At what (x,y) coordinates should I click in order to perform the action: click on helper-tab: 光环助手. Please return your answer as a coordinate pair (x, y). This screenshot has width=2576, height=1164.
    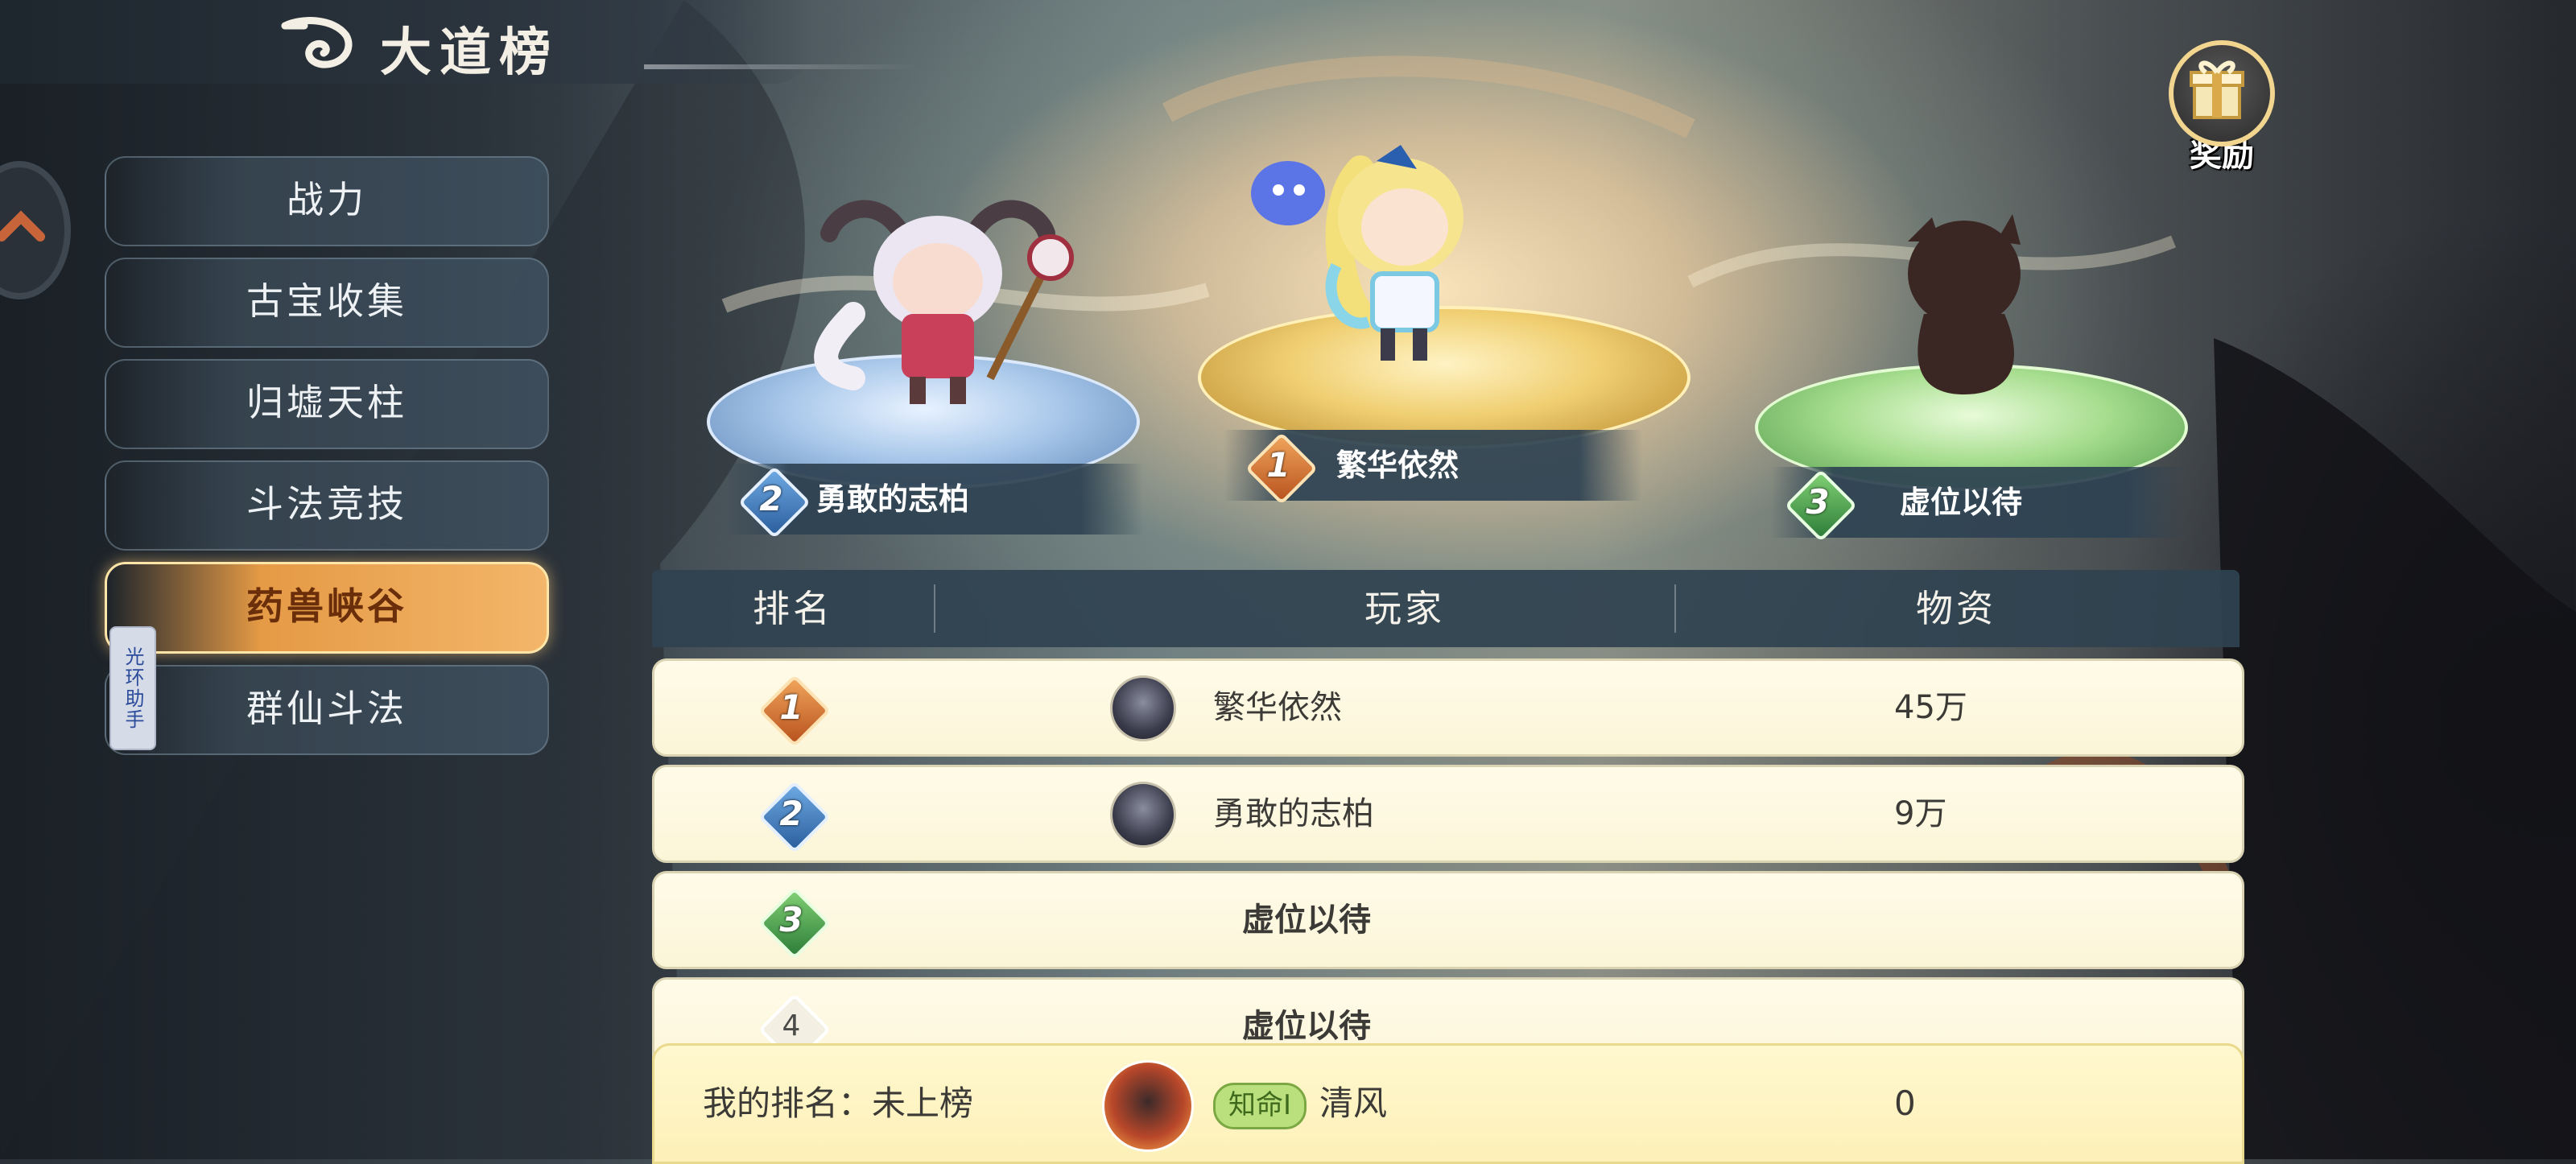
    Looking at the image, I should click on (132, 688).